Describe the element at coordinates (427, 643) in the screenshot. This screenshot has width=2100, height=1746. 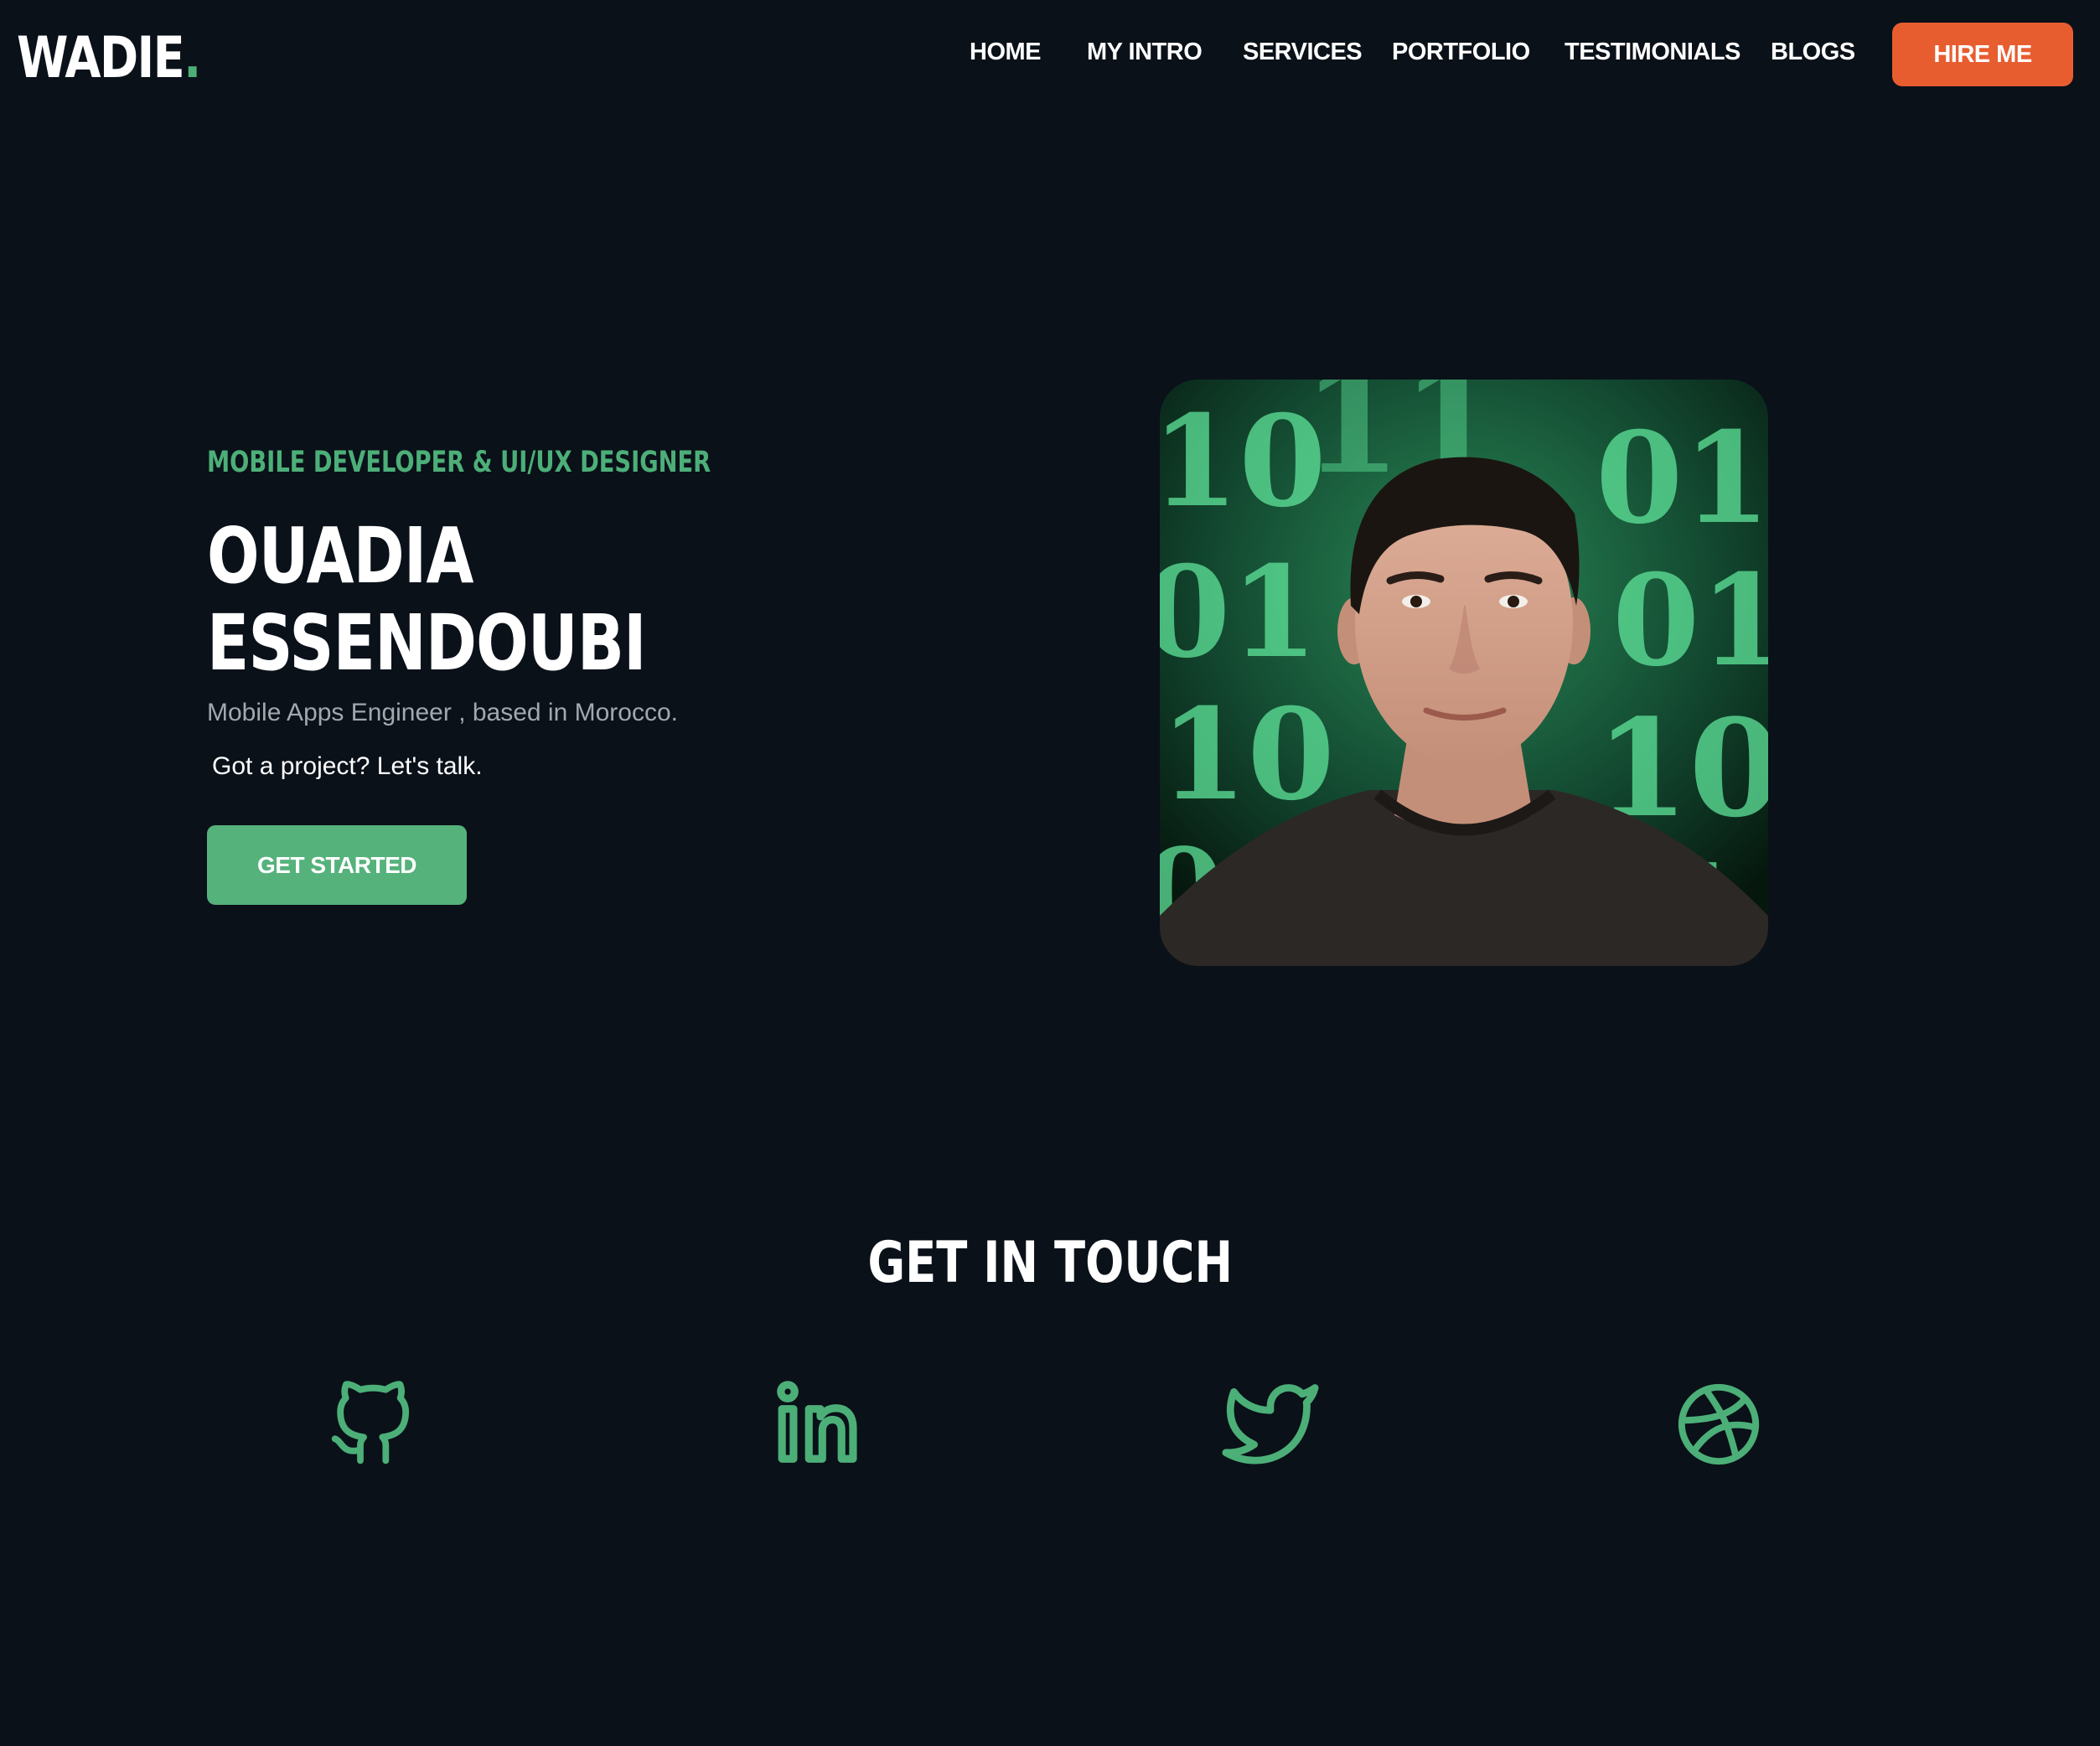
I see `hero-name-line2: ESSENDOUBI` at that location.